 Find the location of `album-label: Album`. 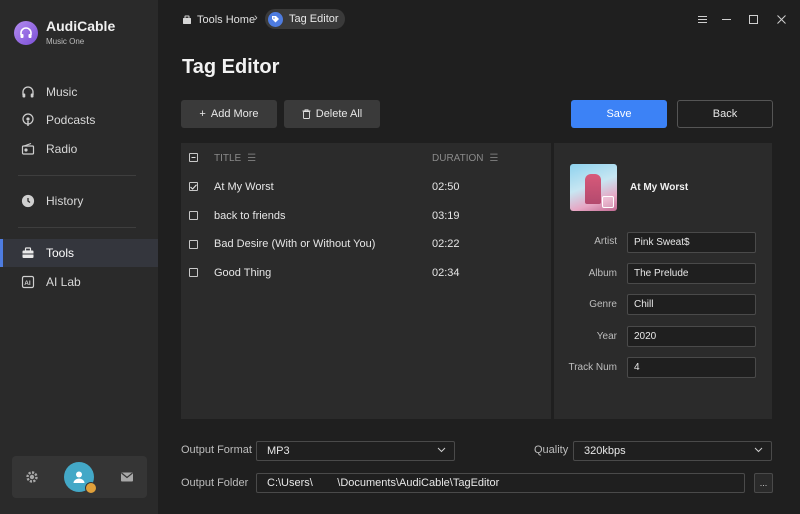

album-label: Album is located at coordinates (602, 273).